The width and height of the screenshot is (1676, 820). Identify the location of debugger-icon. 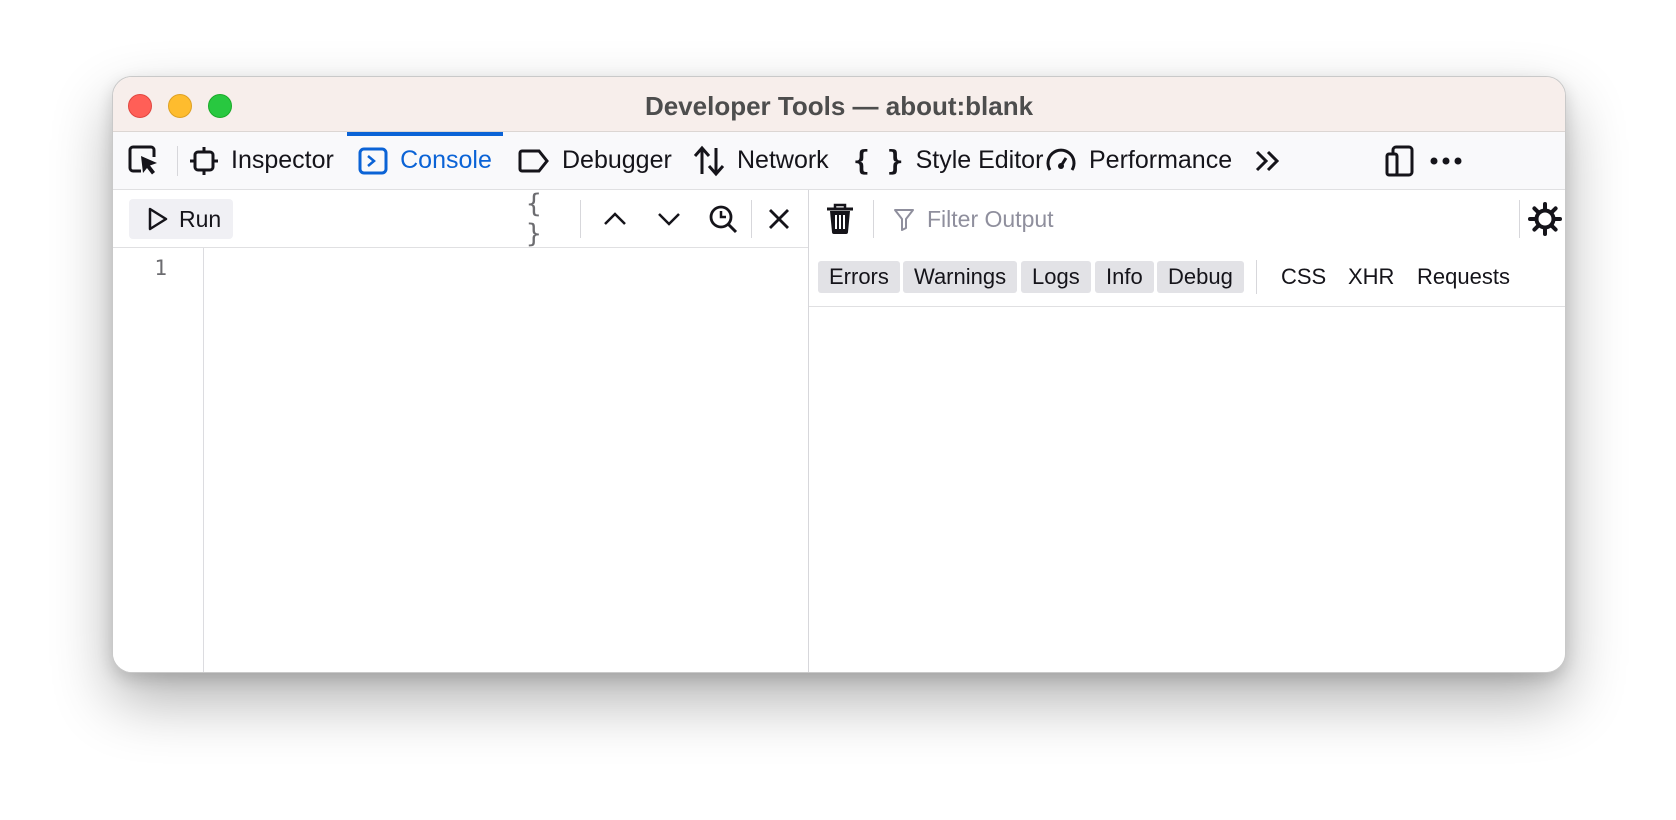
(534, 161).